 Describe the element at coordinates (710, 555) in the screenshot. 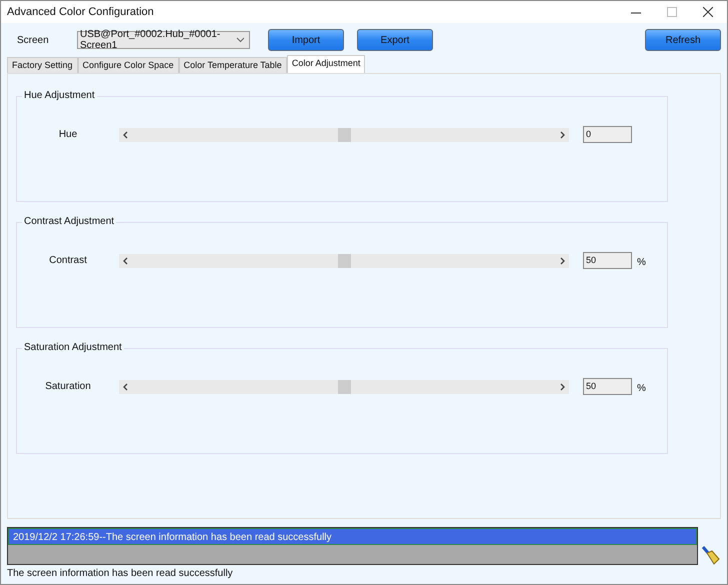

I see `broom-icon` at that location.